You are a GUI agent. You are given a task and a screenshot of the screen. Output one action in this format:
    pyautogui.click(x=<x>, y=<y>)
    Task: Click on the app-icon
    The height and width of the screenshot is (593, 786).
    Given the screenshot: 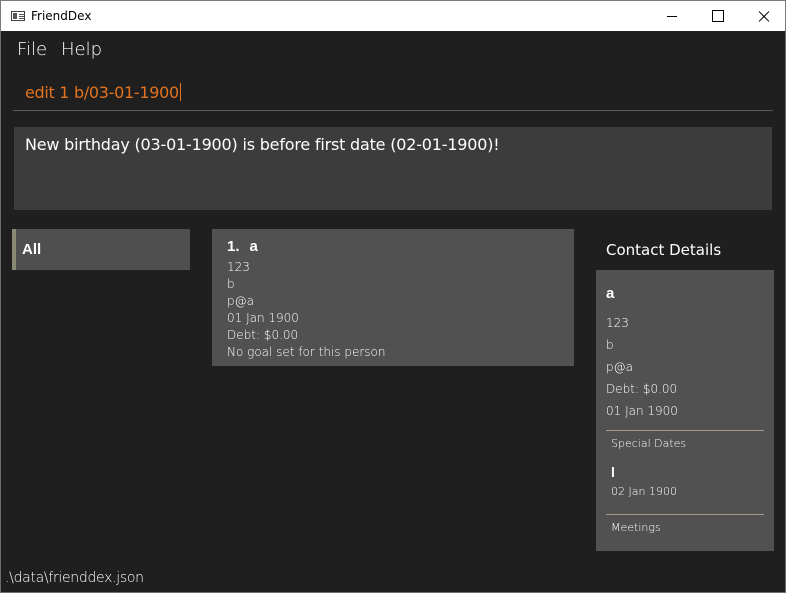 What is the action you would take?
    pyautogui.click(x=18, y=16)
    